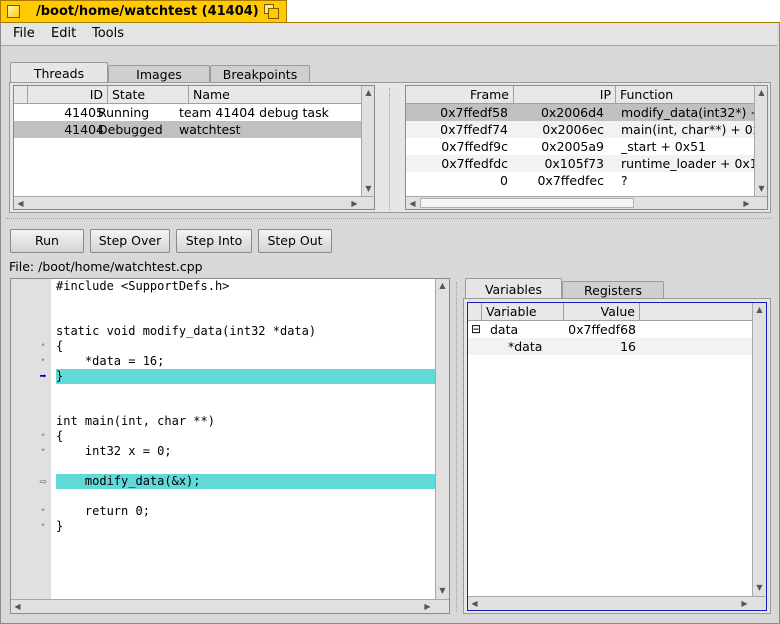 This screenshot has height=624, width=780. Describe the element at coordinates (610, 346) in the screenshot. I see `variable-row: *data 16` at that location.